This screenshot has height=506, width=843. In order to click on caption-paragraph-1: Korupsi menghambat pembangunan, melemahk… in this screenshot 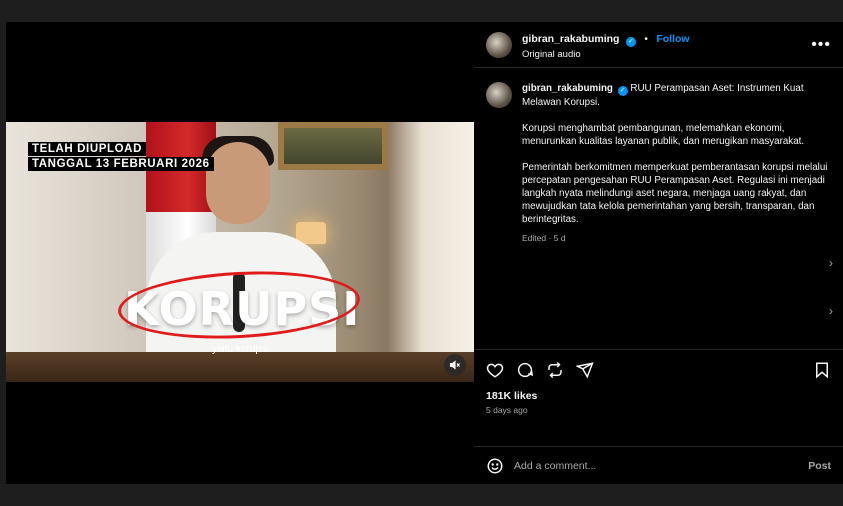, I will do `click(663, 135)`.